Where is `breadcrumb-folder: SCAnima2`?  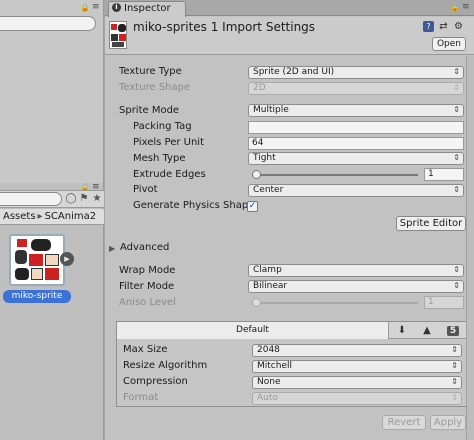 breadcrumb-folder: SCAnima2 is located at coordinates (71, 216).